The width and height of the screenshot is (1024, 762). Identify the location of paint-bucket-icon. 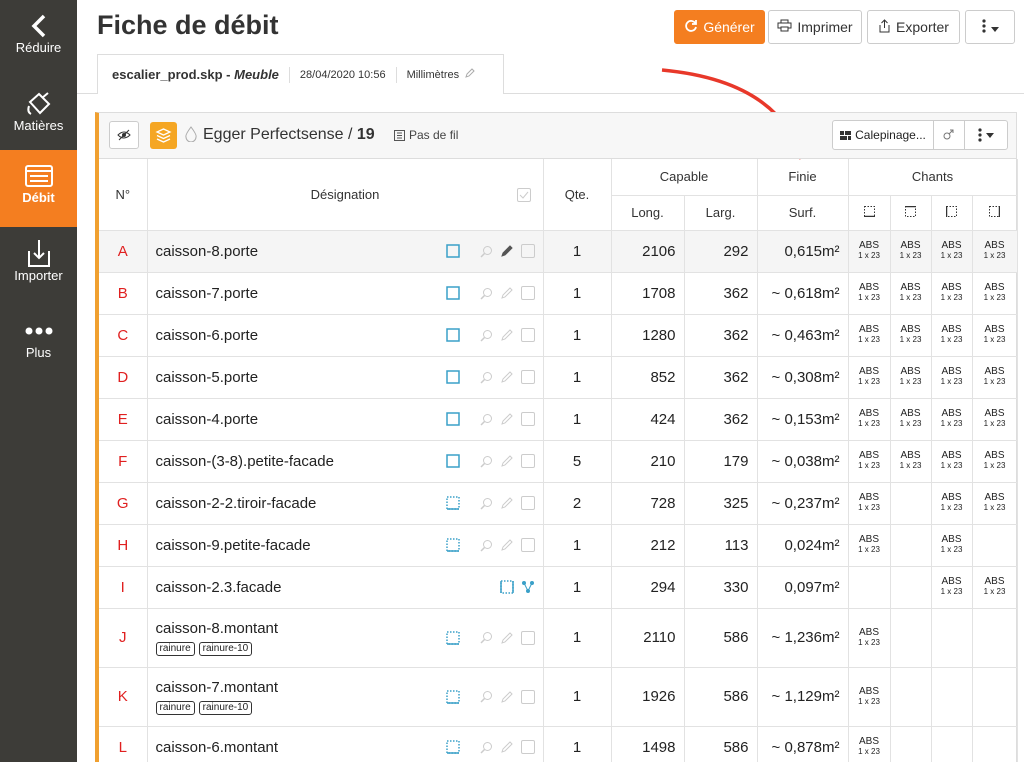
(38, 104).